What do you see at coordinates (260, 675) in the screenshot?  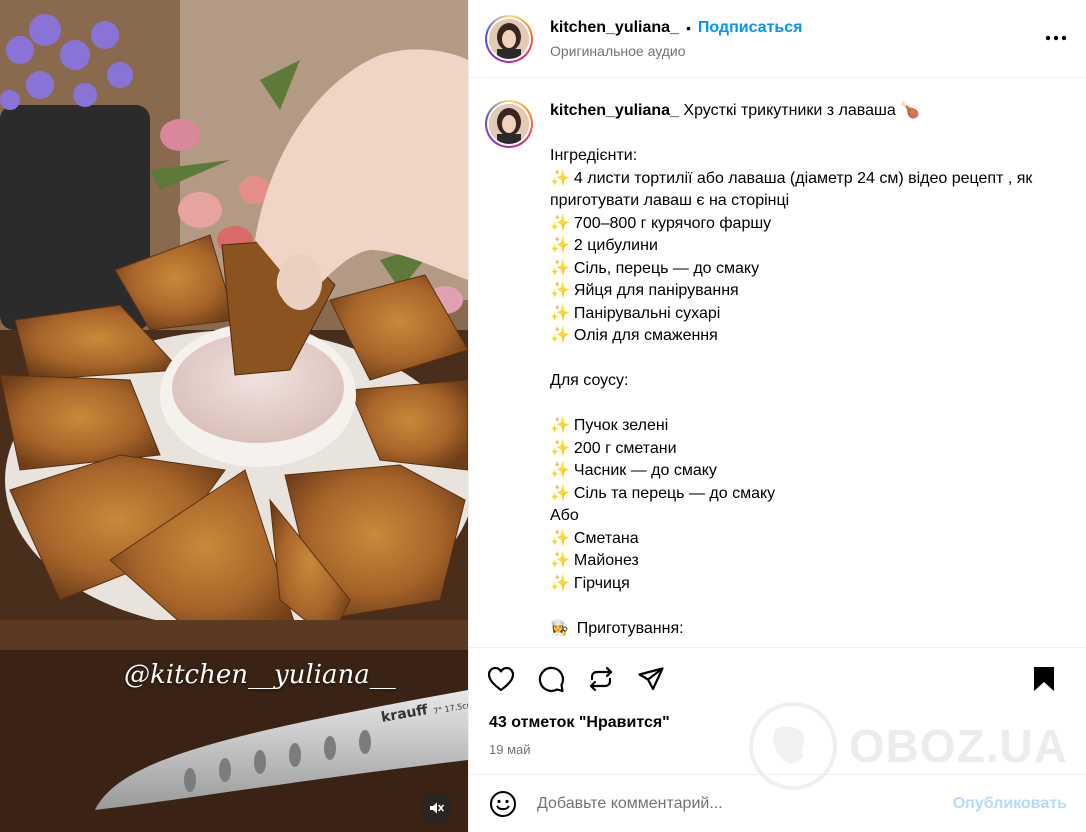 I see `media-watermark: @kitchen__yuliana__` at bounding box center [260, 675].